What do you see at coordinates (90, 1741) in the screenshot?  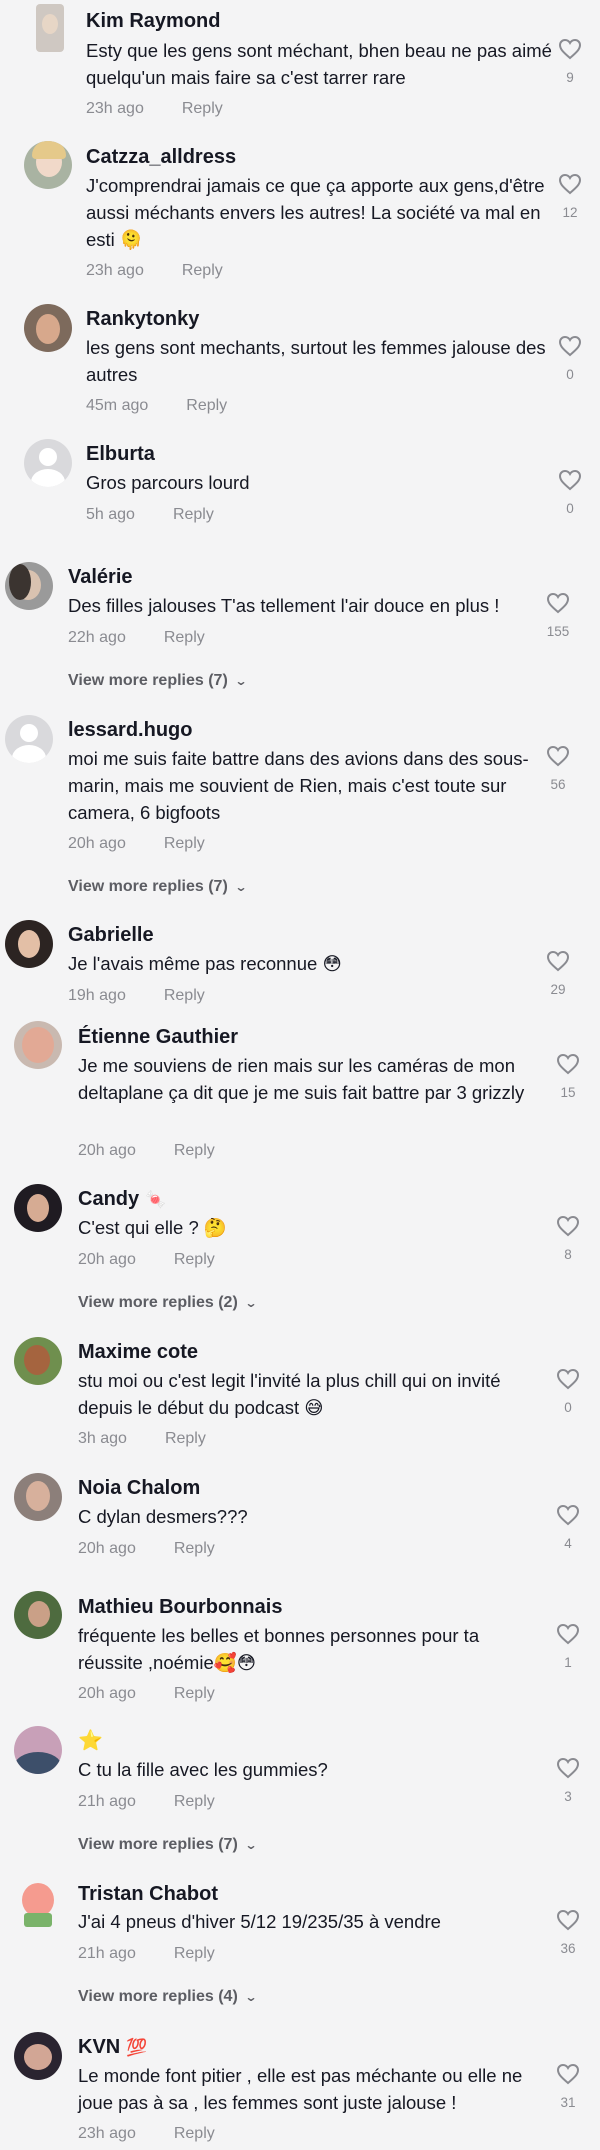 I see `comment-author: ⭐` at bounding box center [90, 1741].